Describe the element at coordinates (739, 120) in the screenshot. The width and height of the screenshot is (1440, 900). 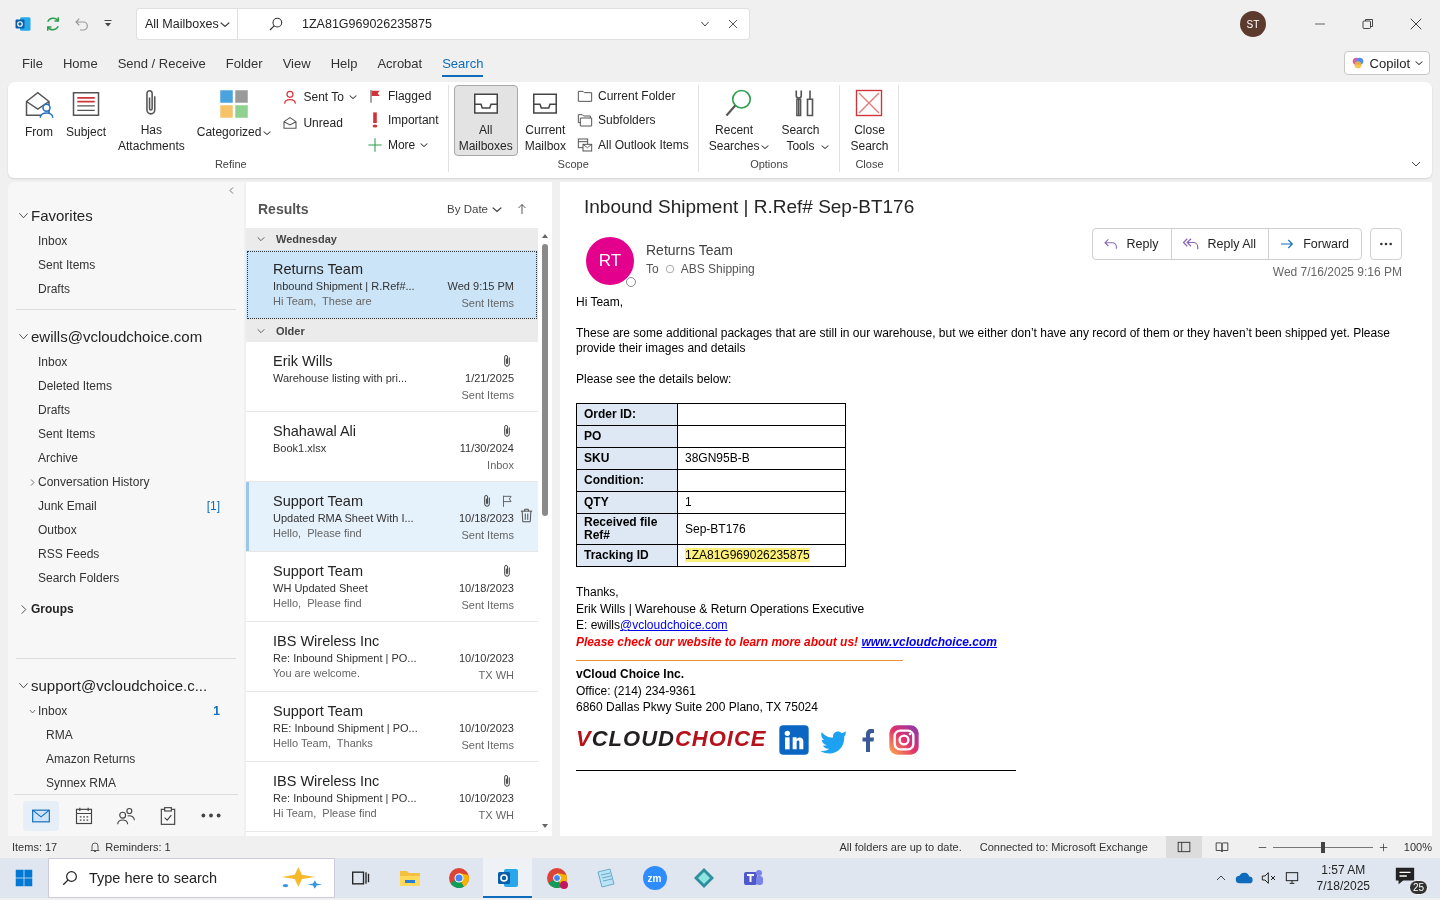
I see `ribbon-button: Recent Searches` at that location.